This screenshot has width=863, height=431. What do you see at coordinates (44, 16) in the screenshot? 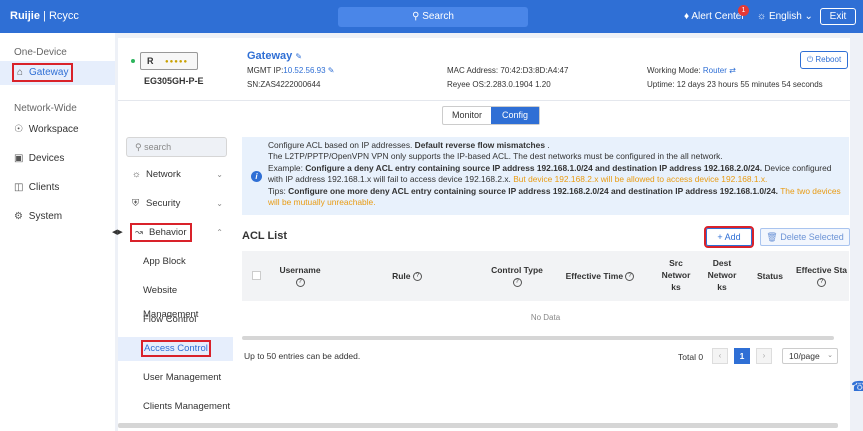
I see `logo: Ruijie | Rcycc` at bounding box center [44, 16].